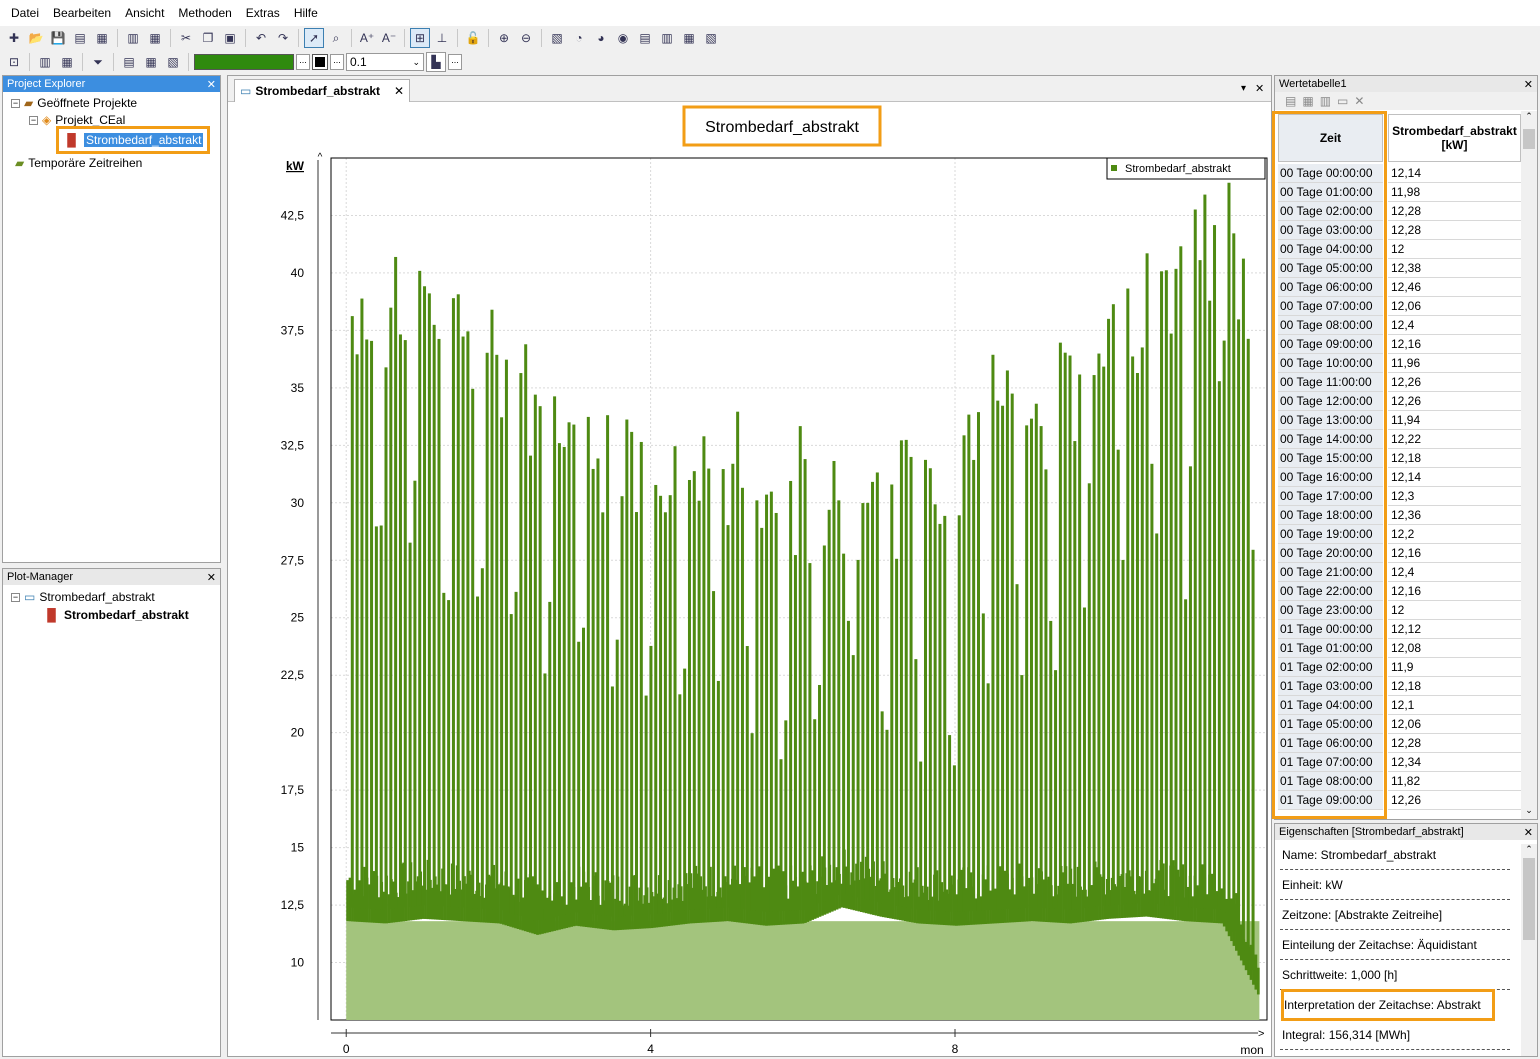 This screenshot has height=1059, width=1540. I want to click on column-header-time: Zeit, so click(1330, 138).